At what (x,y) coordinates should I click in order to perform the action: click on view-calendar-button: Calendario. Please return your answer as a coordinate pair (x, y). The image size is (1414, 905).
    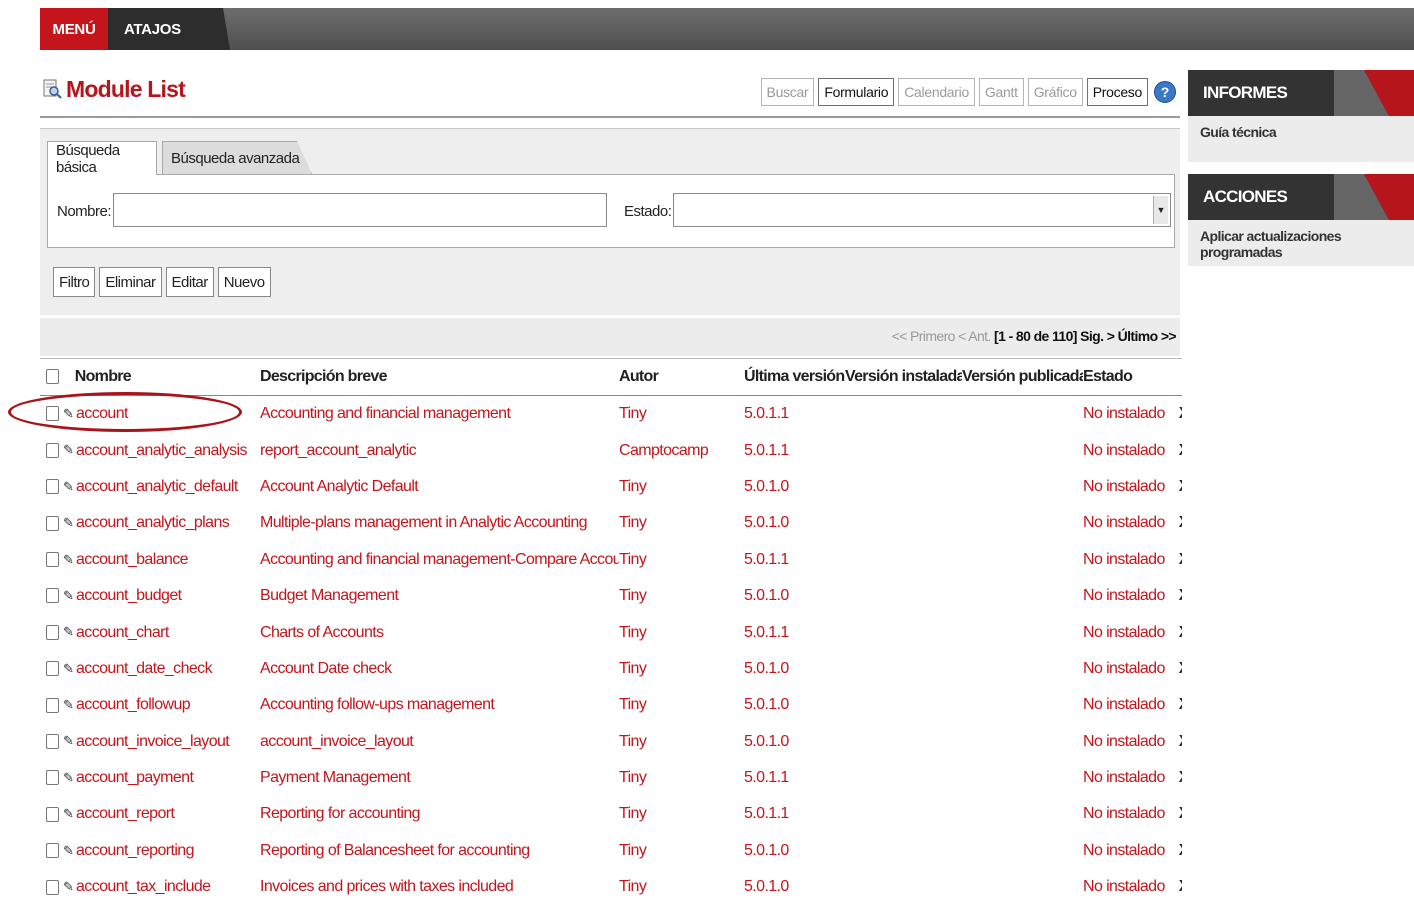
    Looking at the image, I should click on (936, 92).